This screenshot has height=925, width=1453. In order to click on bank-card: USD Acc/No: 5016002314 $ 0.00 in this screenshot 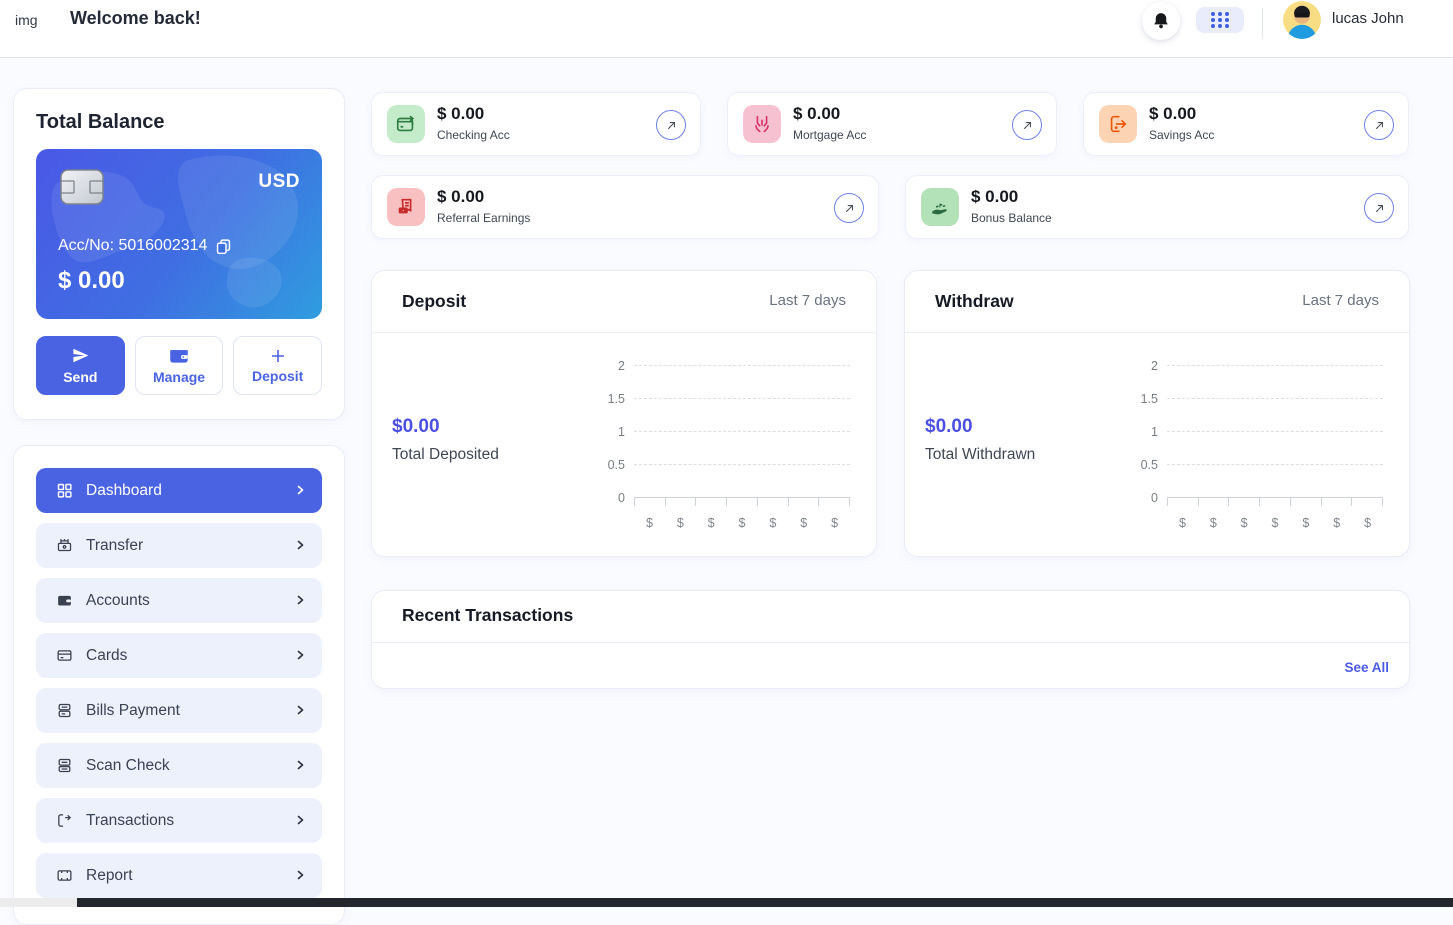, I will do `click(179, 234)`.